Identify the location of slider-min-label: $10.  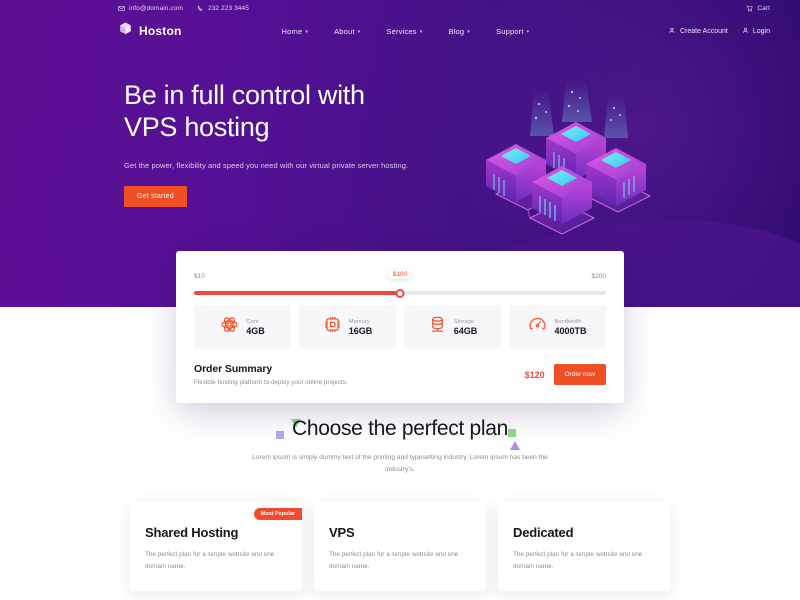
(199, 276).